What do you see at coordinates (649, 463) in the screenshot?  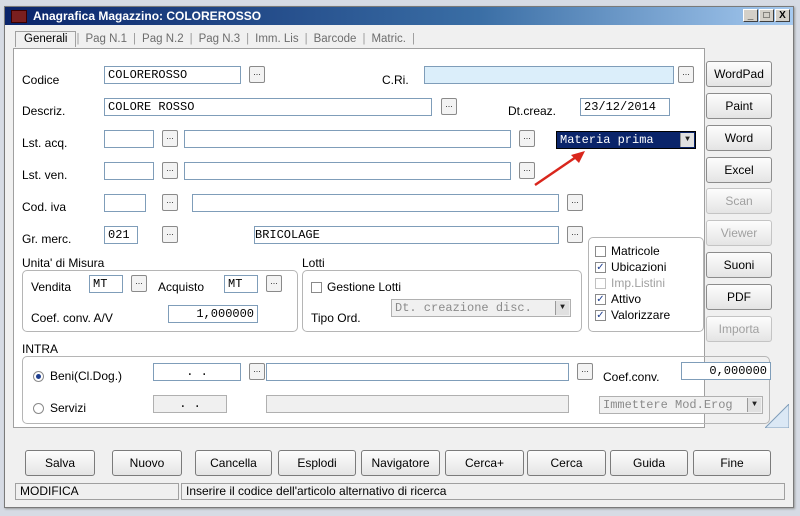 I see `guida-button: Guida` at bounding box center [649, 463].